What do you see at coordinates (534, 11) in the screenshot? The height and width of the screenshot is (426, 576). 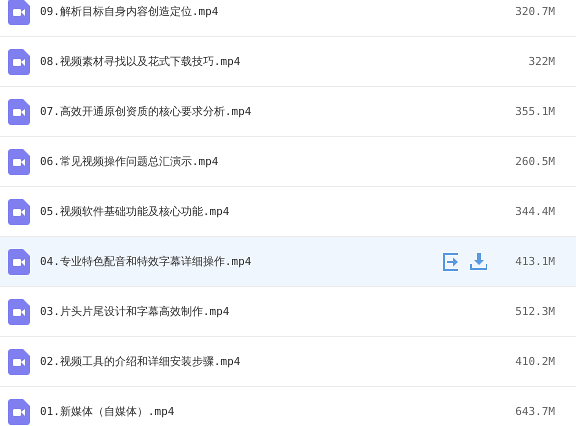 I see `file-size: 320.7M` at bounding box center [534, 11].